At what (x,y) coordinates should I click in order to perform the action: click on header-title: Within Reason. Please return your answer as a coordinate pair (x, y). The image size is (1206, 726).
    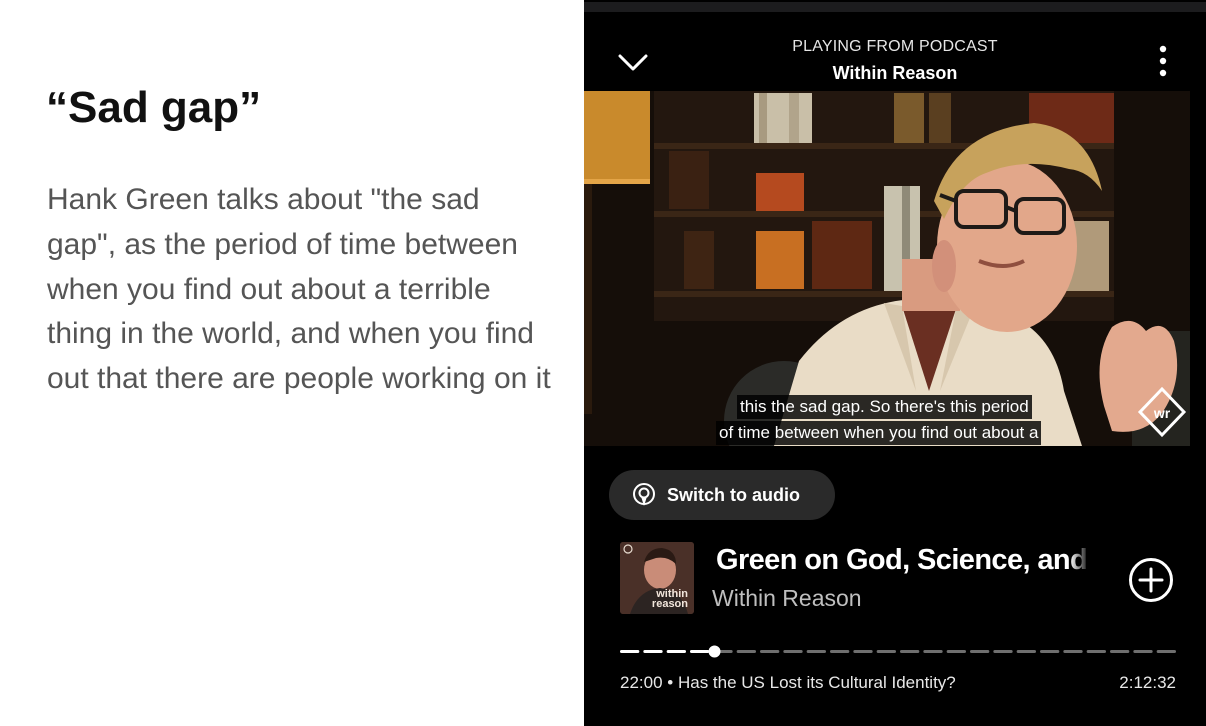
    Looking at the image, I should click on (895, 73).